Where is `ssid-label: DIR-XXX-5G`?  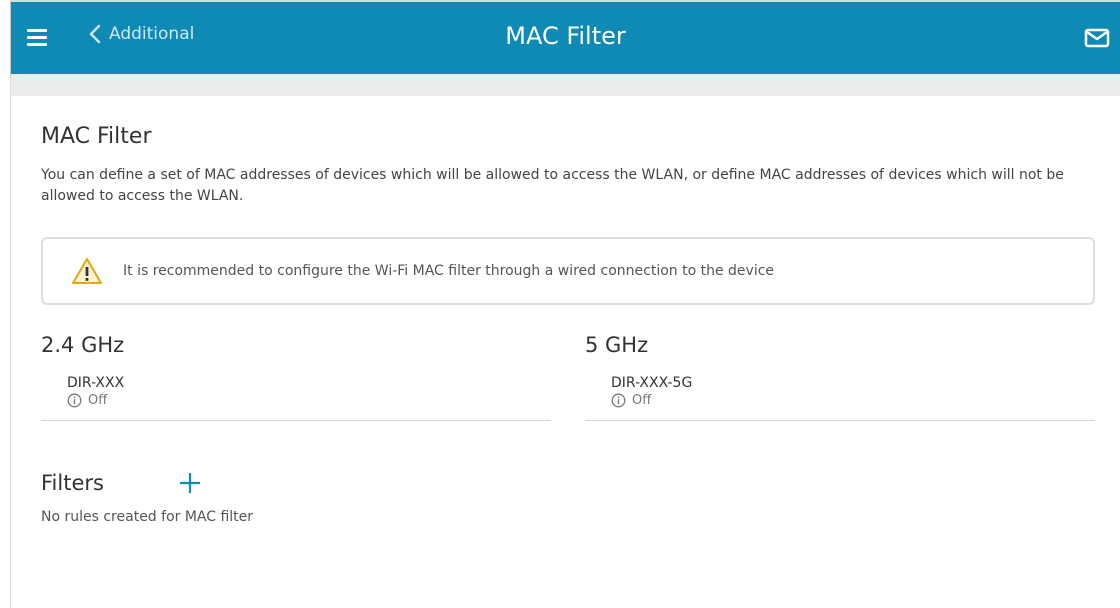 ssid-label: DIR-XXX-5G is located at coordinates (652, 383).